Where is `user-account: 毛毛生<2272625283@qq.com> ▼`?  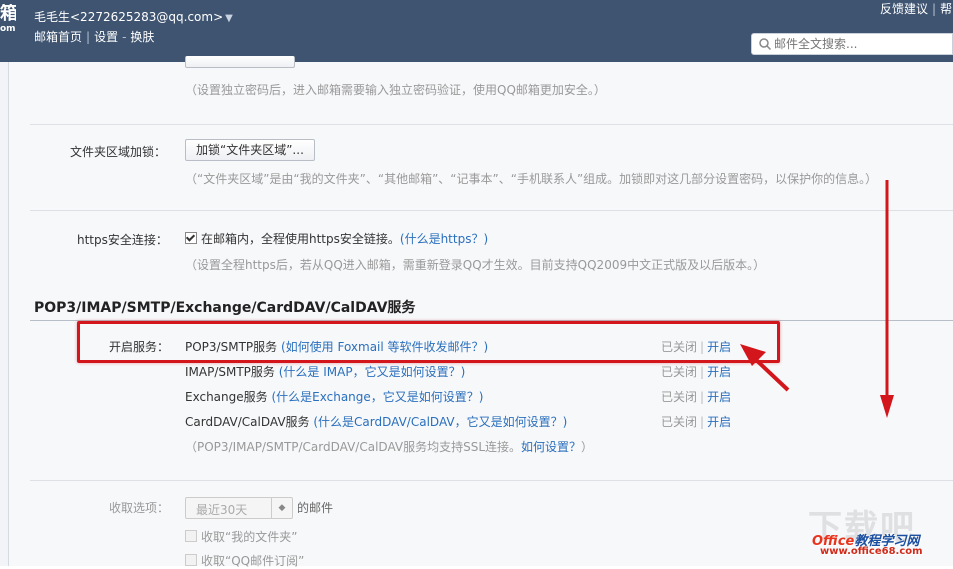 user-account: 毛毛生<2272625283@qq.com> ▼ is located at coordinates (133, 16).